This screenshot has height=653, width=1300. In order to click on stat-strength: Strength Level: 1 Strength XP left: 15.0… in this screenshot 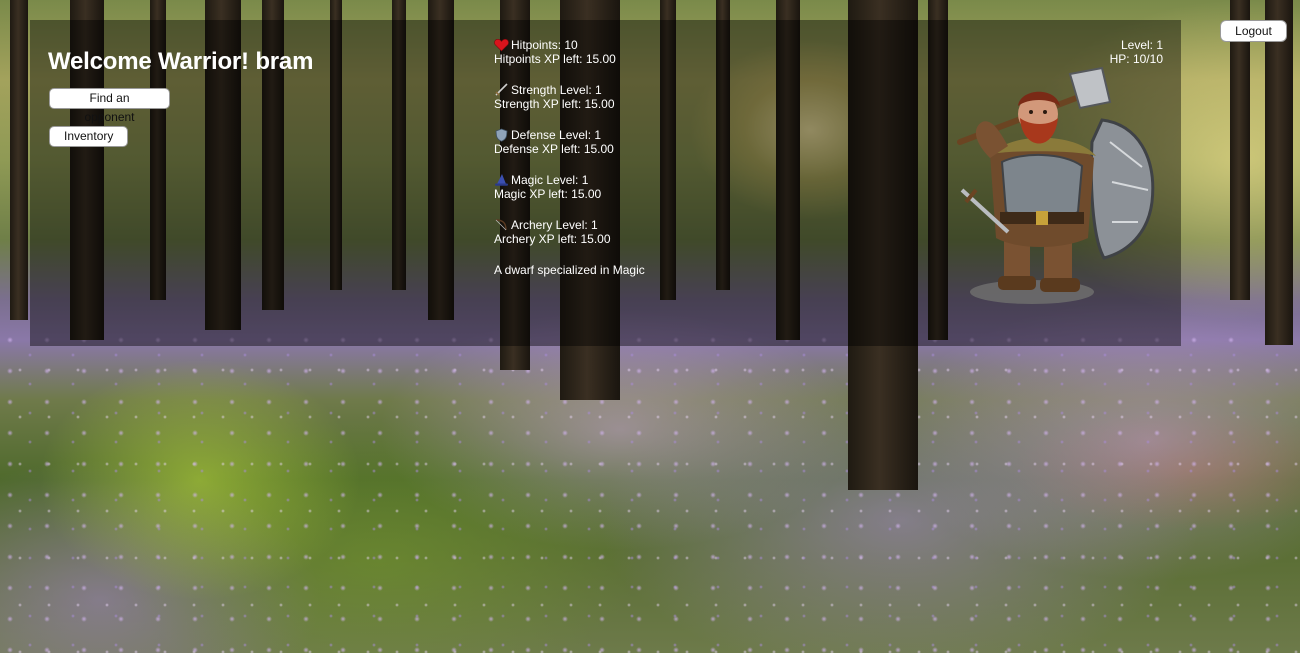, I will do `click(604, 97)`.